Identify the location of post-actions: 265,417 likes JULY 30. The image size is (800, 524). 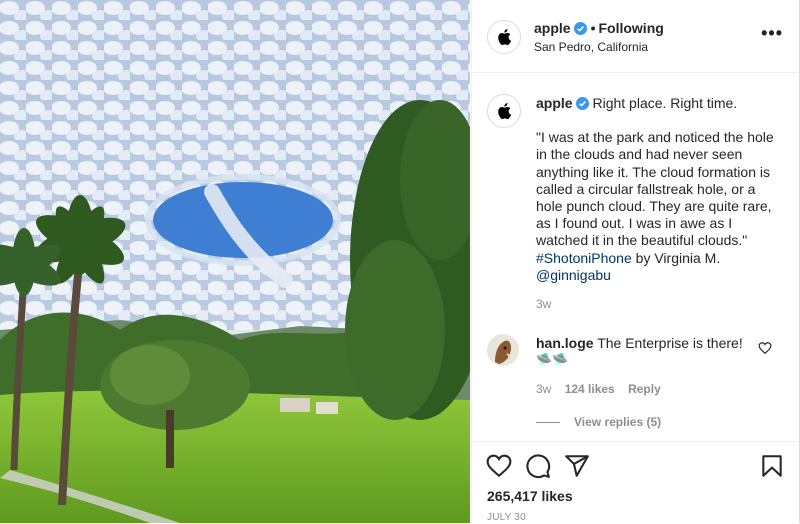
(635, 482).